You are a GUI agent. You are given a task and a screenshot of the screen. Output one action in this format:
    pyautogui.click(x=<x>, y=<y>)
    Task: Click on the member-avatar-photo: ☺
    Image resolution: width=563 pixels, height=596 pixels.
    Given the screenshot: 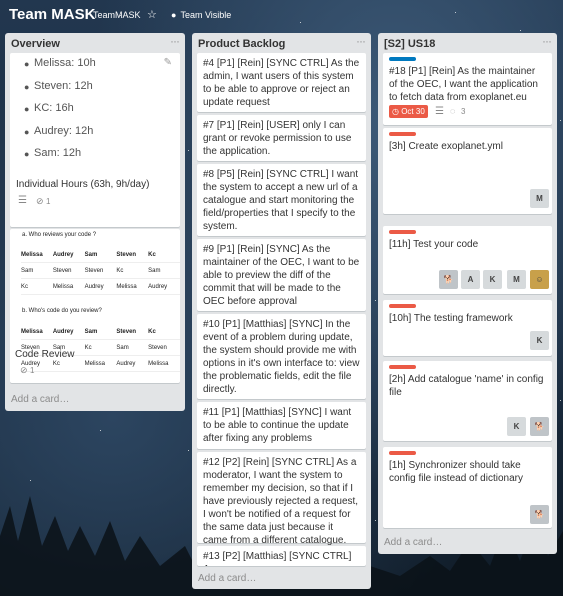 What is the action you would take?
    pyautogui.click(x=539, y=279)
    